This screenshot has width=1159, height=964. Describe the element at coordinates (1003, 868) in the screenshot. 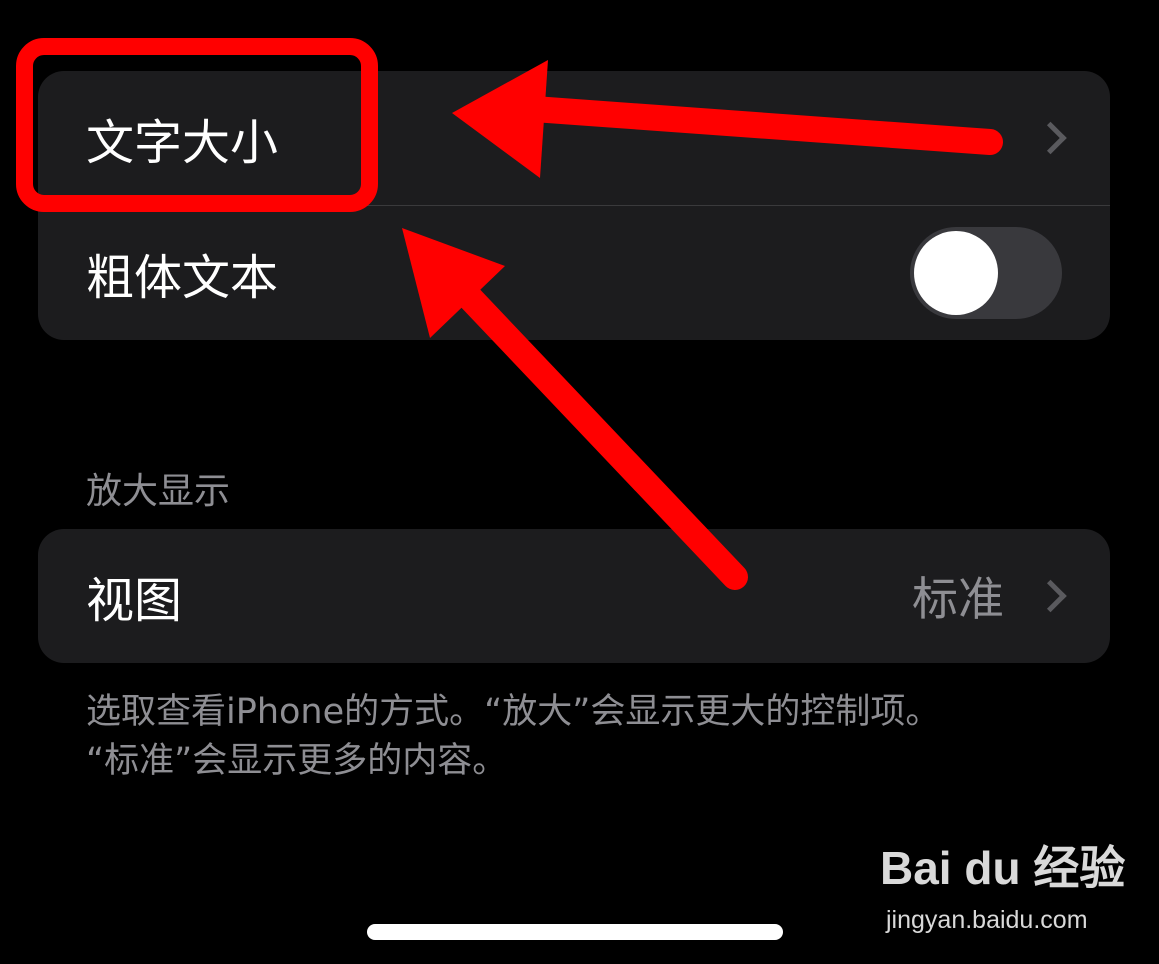

I see `baidu-logo: Bai du 经验` at that location.